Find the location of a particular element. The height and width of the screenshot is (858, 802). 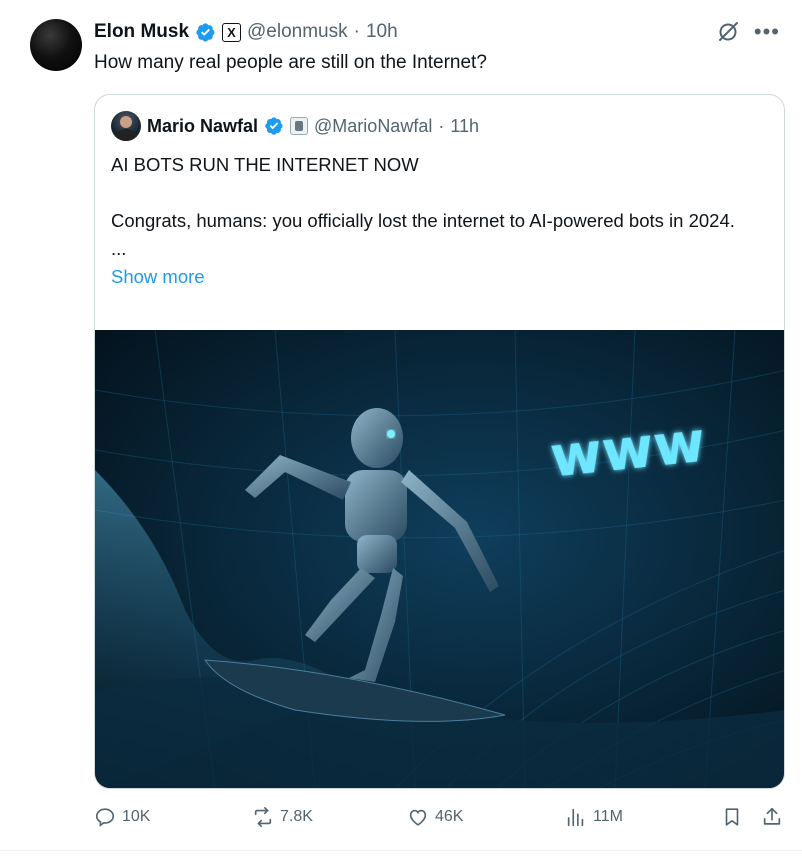

like-count: 46K is located at coordinates (449, 816).